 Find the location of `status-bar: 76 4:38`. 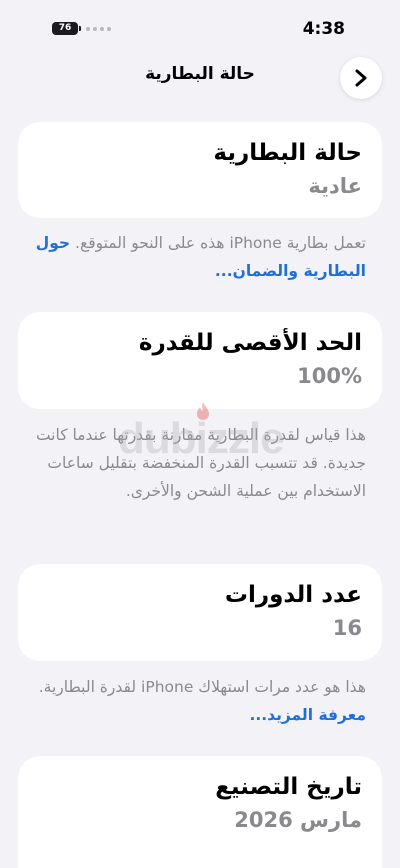

status-bar: 76 4:38 is located at coordinates (200, 26).